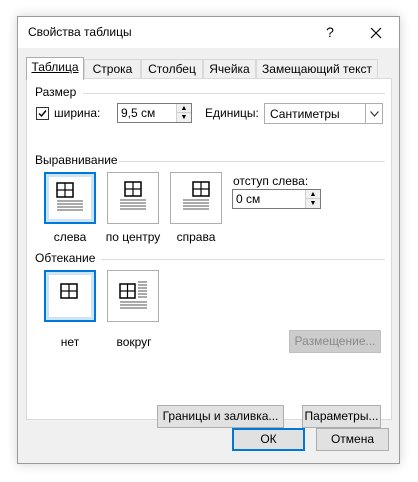 Image resolution: width=418 pixels, height=482 pixels. I want to click on width-input-value: 9,5 см, so click(138, 113).